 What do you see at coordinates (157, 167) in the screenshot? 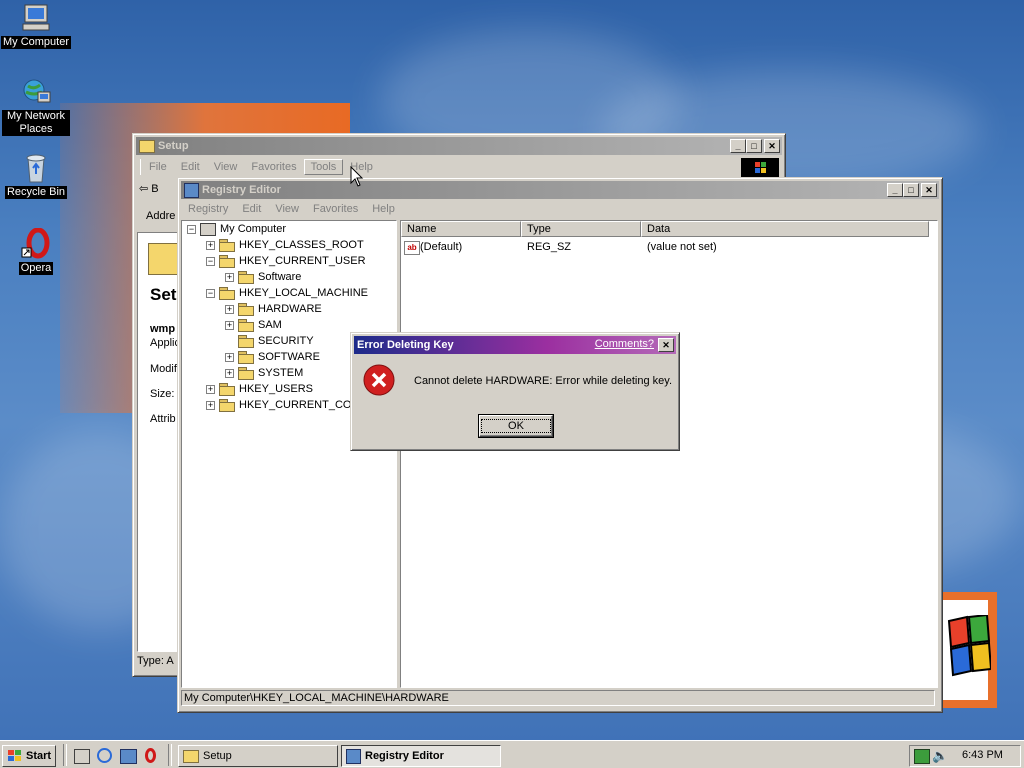
I see `menu-file: File` at bounding box center [157, 167].